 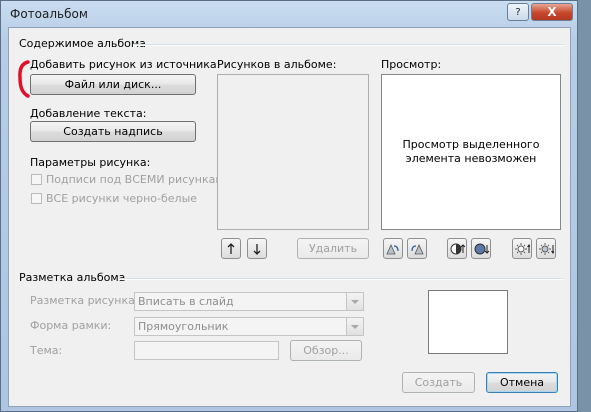 What do you see at coordinates (49, 14) in the screenshot?
I see `window-title: Фотоальбом` at bounding box center [49, 14].